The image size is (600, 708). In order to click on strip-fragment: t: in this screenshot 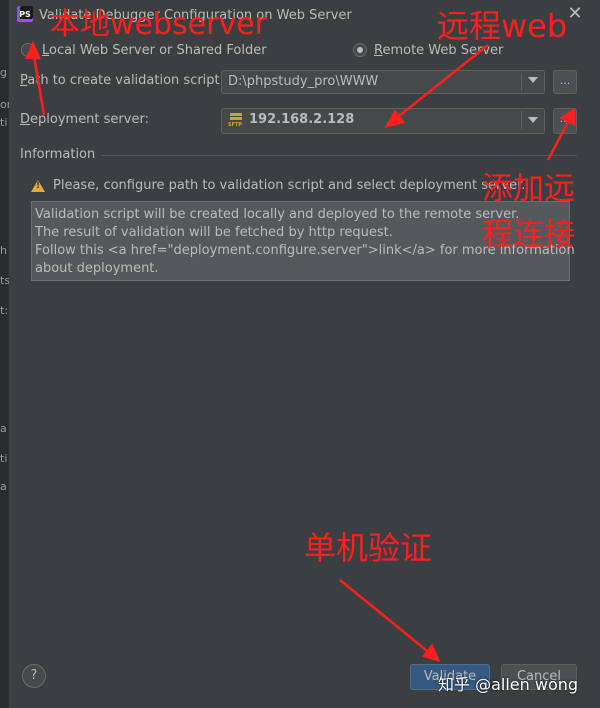, I will do `click(4, 310)`.